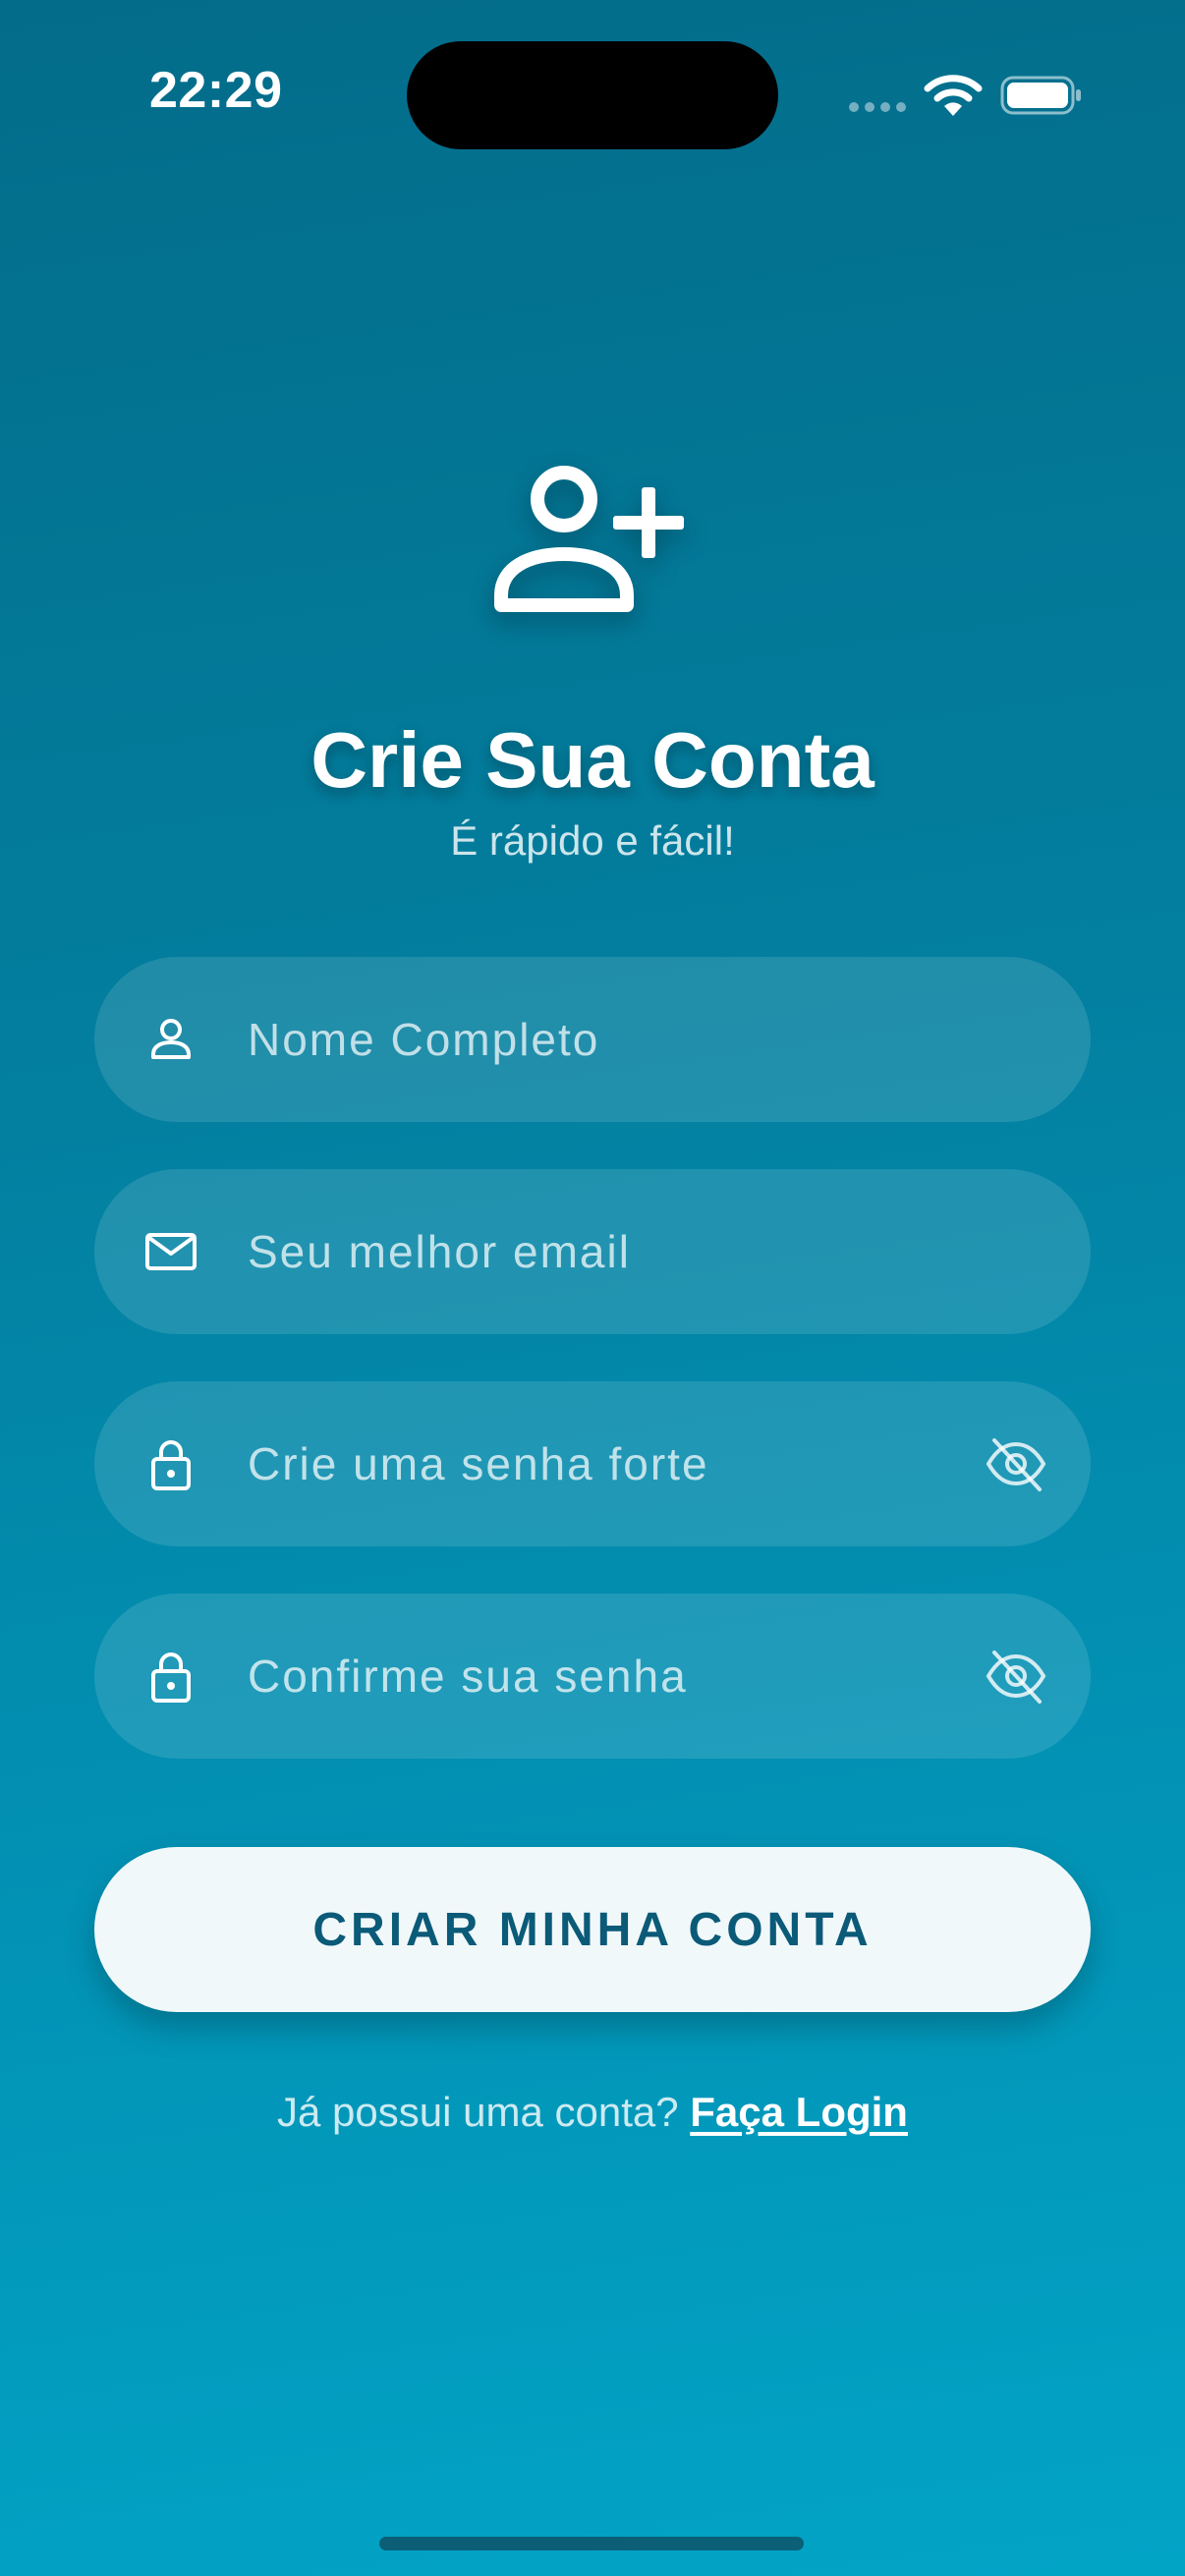 The image size is (1185, 2576). What do you see at coordinates (641, 1039) in the screenshot?
I see `name-input` at bounding box center [641, 1039].